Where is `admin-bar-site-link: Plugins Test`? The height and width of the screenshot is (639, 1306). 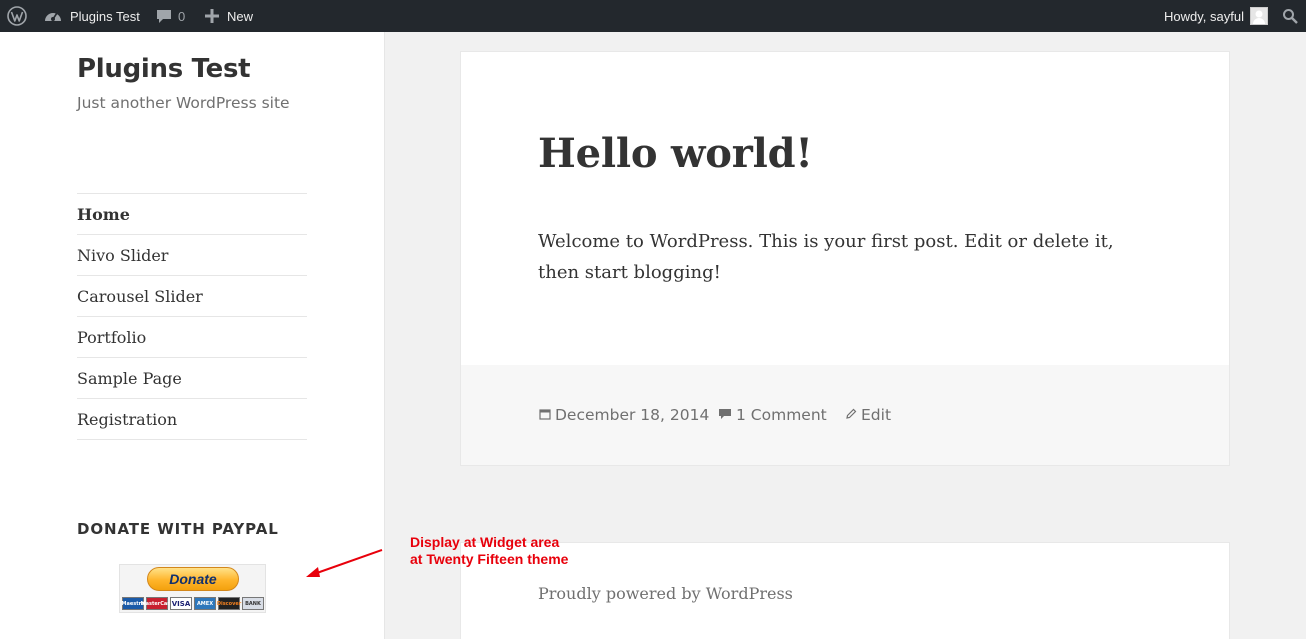
admin-bar-site-link: Plugins Test is located at coordinates (92, 16).